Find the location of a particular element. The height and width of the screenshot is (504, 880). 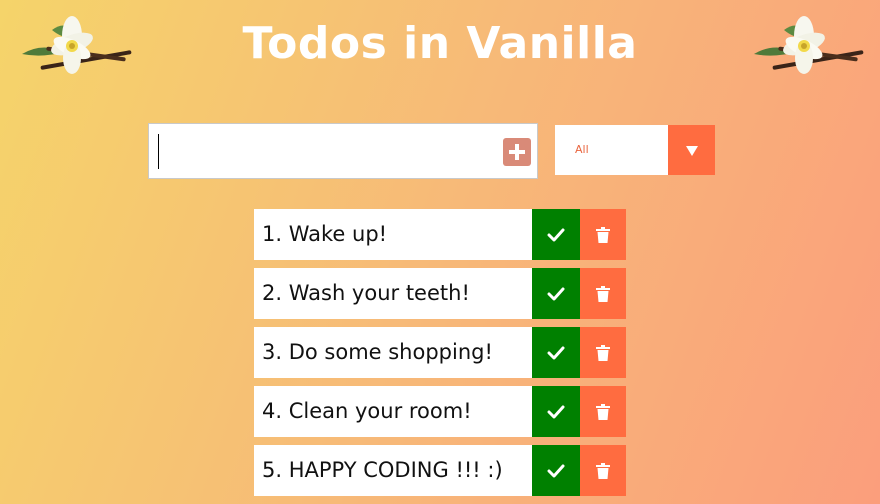

todo-item: 1. Wake up! is located at coordinates (440, 234).